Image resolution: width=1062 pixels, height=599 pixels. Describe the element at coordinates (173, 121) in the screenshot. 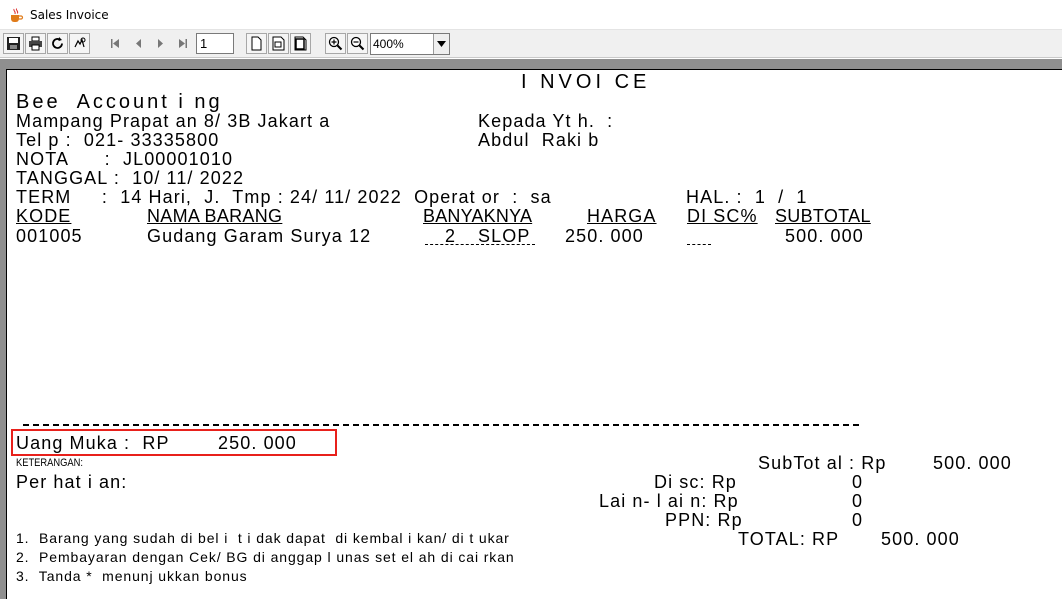

I see `company-address: Mampang Prapat an 8/ 3B Jakart a` at that location.